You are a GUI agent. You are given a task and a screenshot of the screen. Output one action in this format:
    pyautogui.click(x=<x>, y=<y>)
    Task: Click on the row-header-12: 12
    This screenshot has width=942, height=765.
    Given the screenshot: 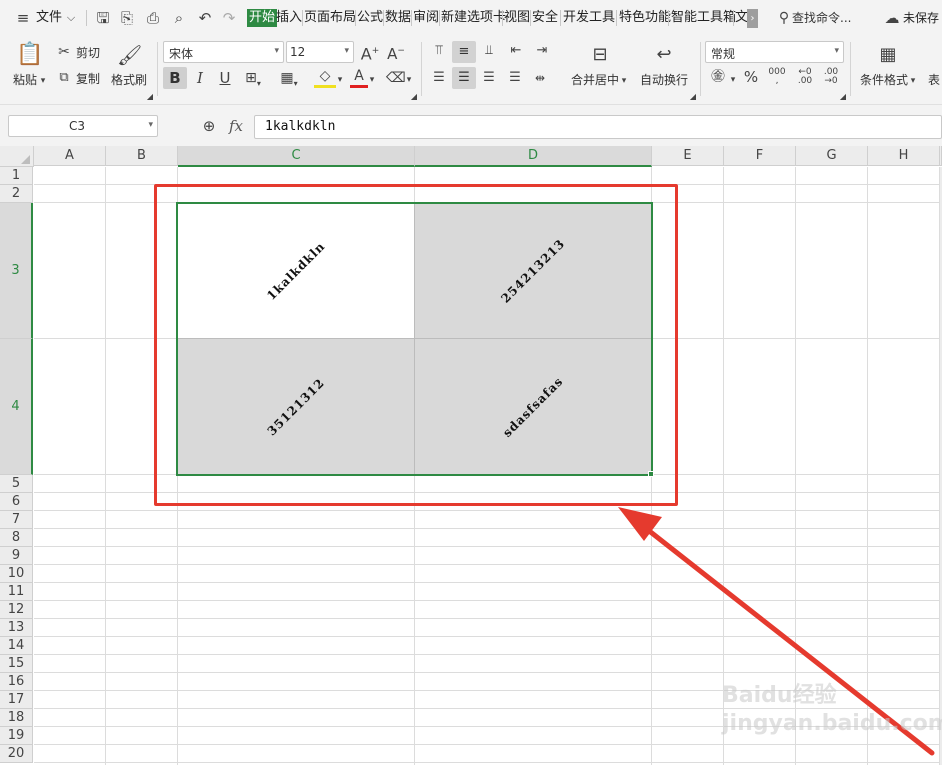 What is the action you would take?
    pyautogui.click(x=16, y=610)
    